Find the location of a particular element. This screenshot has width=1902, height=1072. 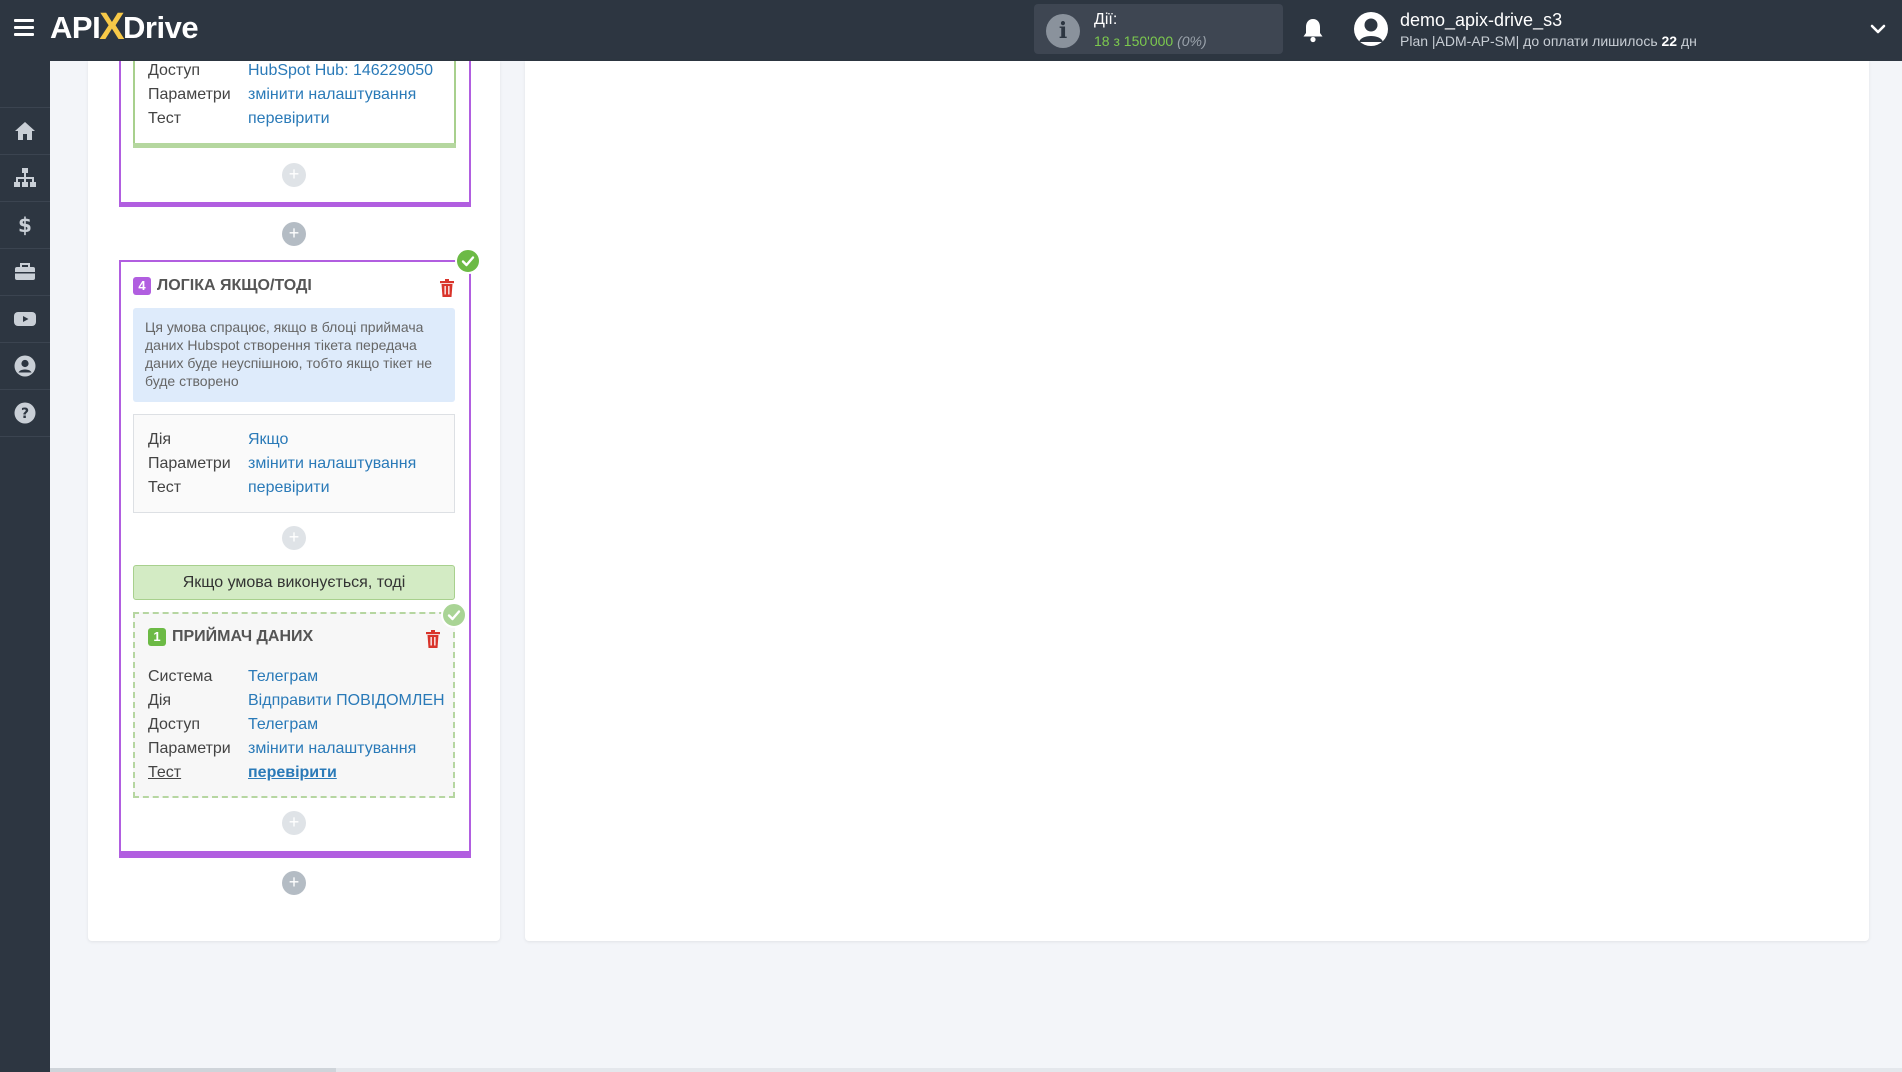

sidebar-item-profile is located at coordinates (25, 366).